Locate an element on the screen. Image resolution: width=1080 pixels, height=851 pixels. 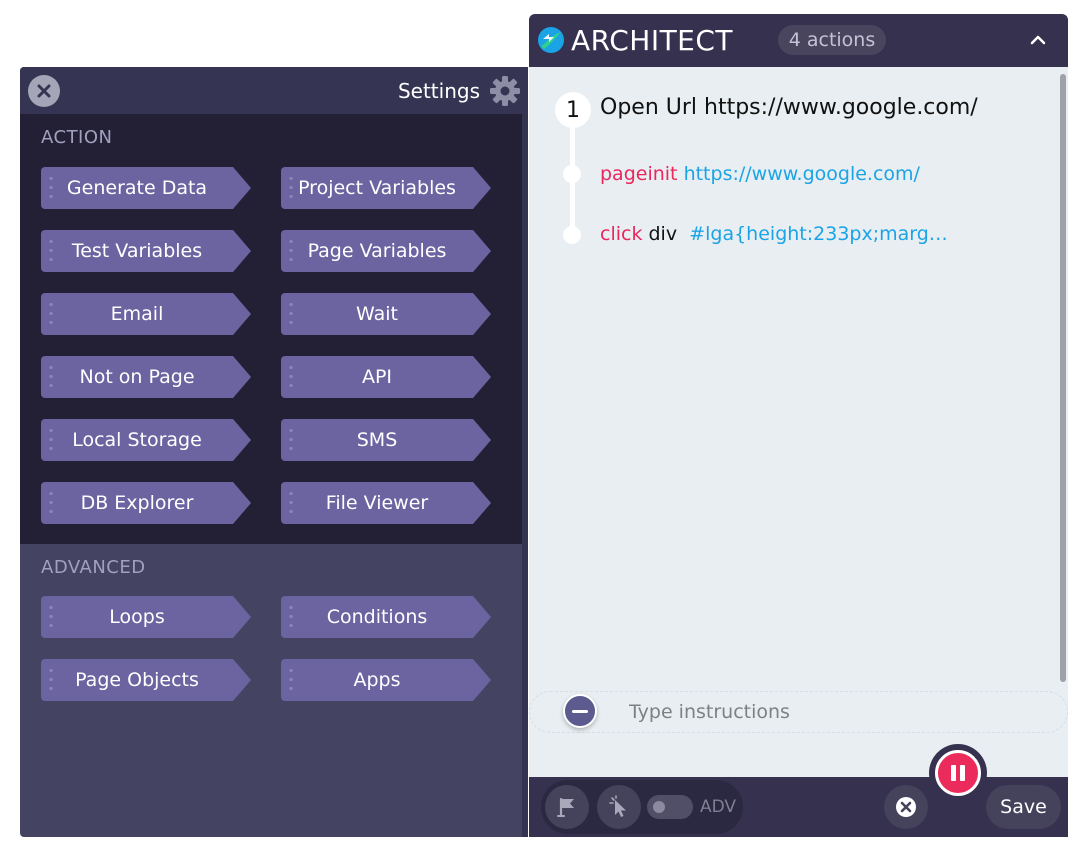
architect-scrollbar is located at coordinates (1063, 378).